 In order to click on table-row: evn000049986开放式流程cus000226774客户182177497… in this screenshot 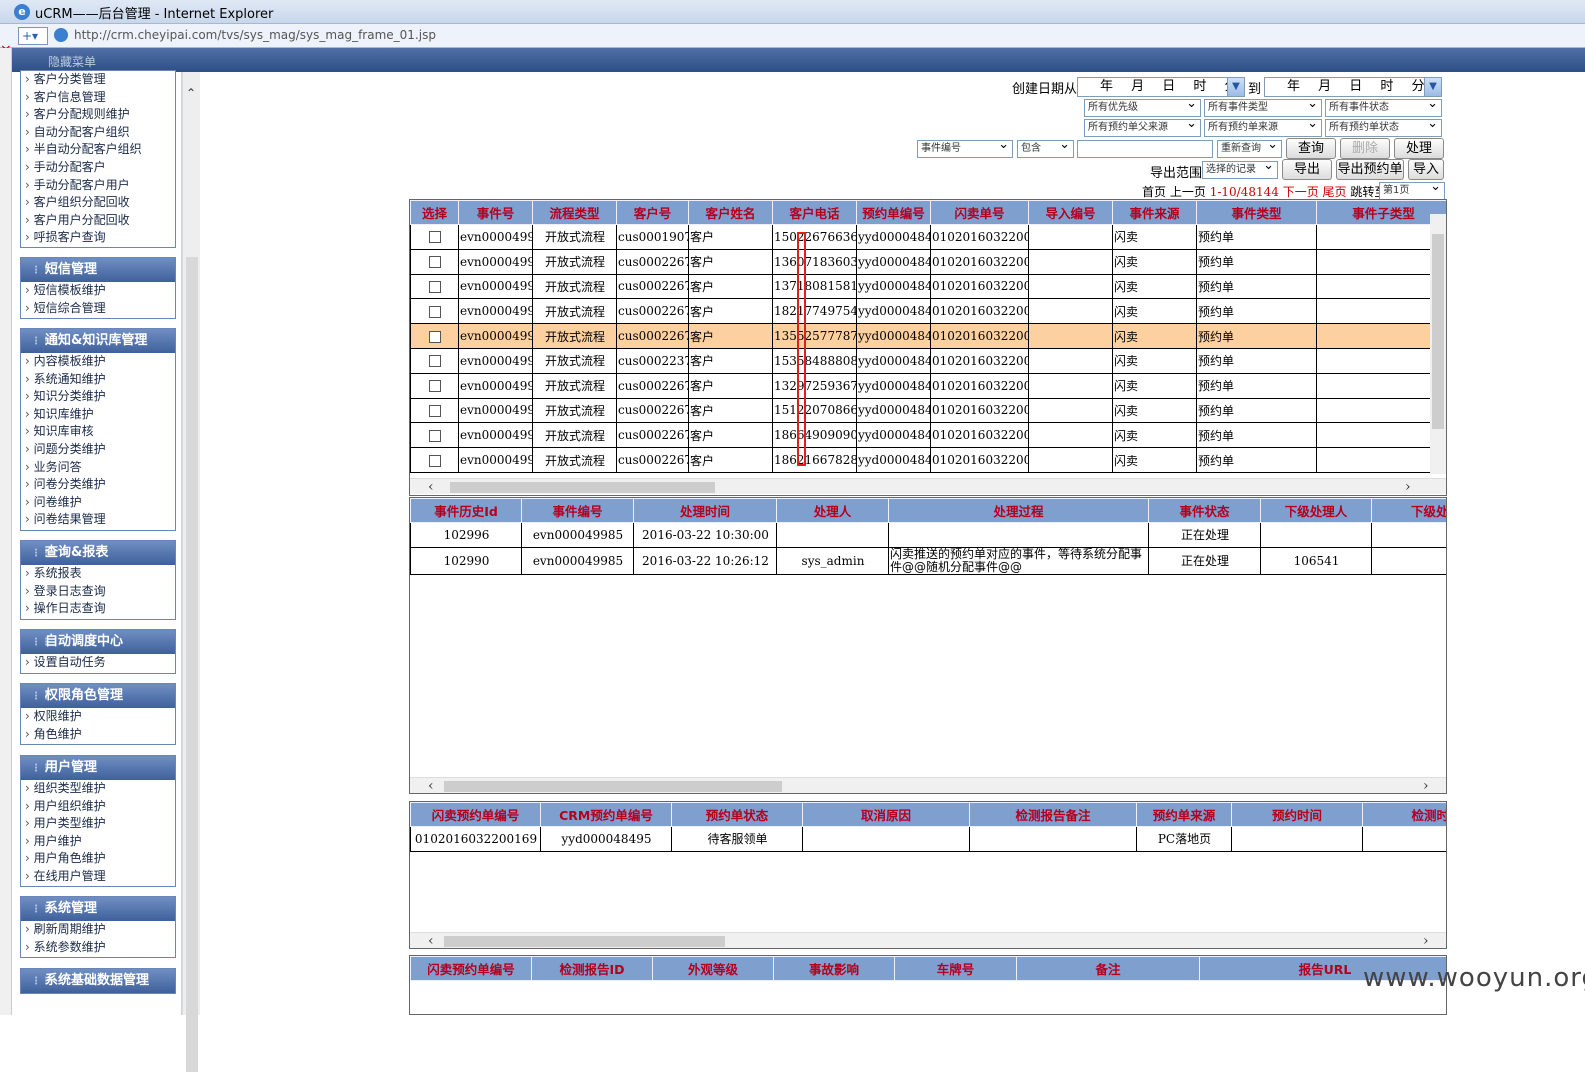, I will do `click(928, 311)`.